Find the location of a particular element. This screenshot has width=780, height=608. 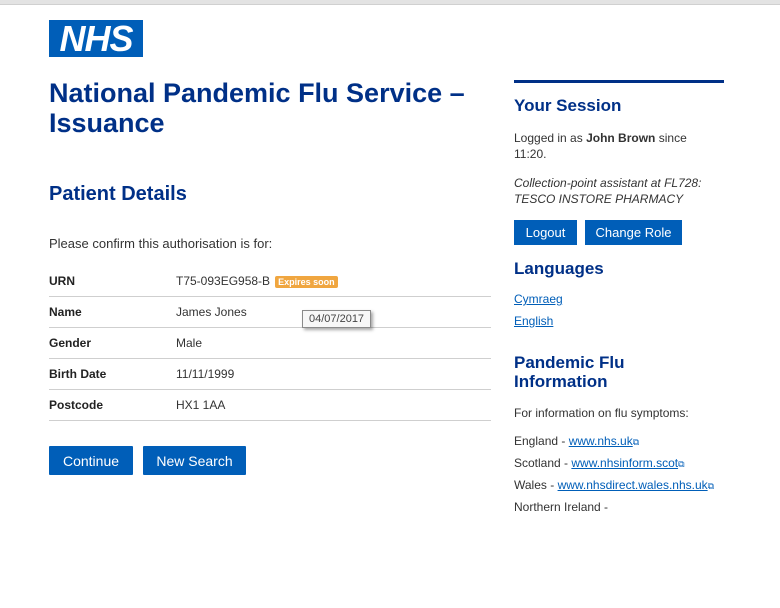

table-row: Gender Male is located at coordinates (270, 343).